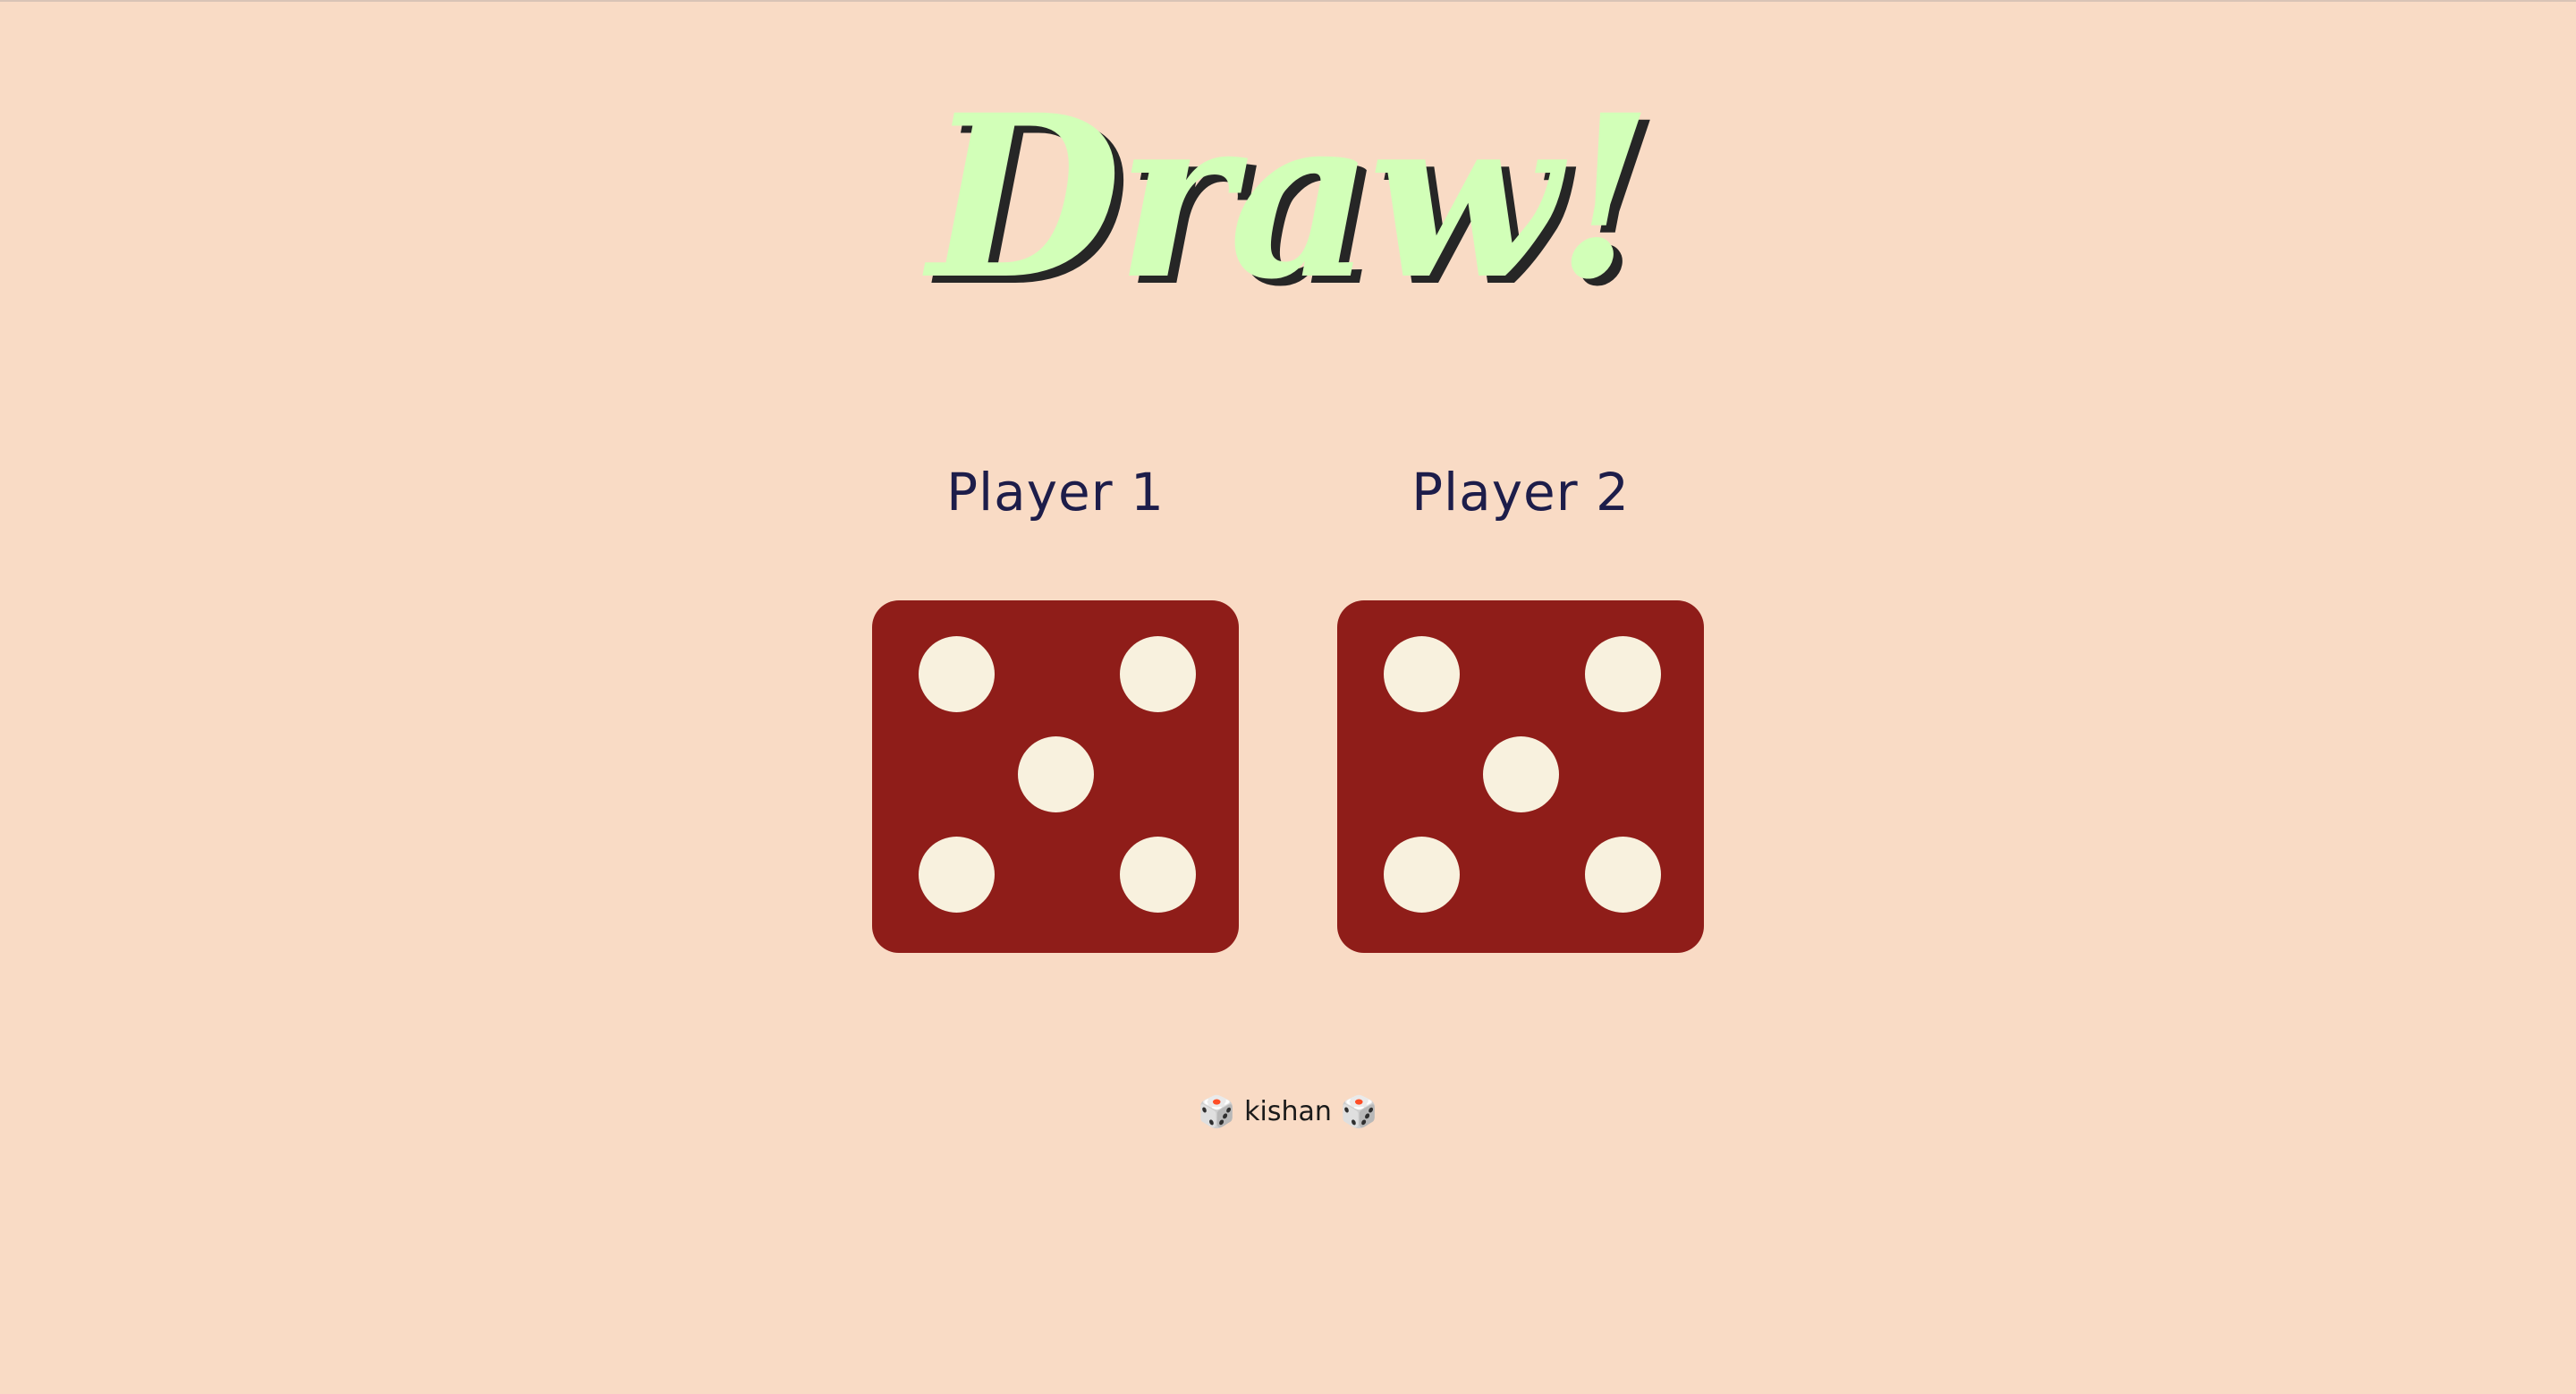  I want to click on footer: 🎲 kishan 🎲, so click(1288, 1112).